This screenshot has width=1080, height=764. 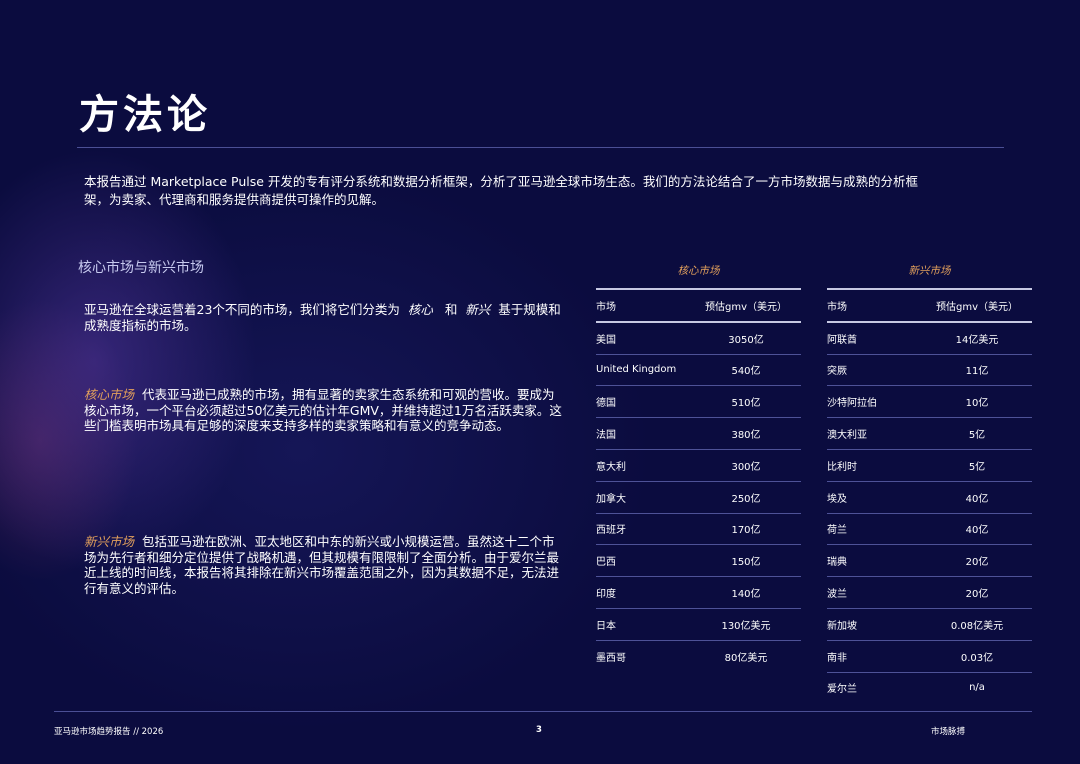 What do you see at coordinates (842, 626) in the screenshot?
I see `market-name-cell: 新加坡` at bounding box center [842, 626].